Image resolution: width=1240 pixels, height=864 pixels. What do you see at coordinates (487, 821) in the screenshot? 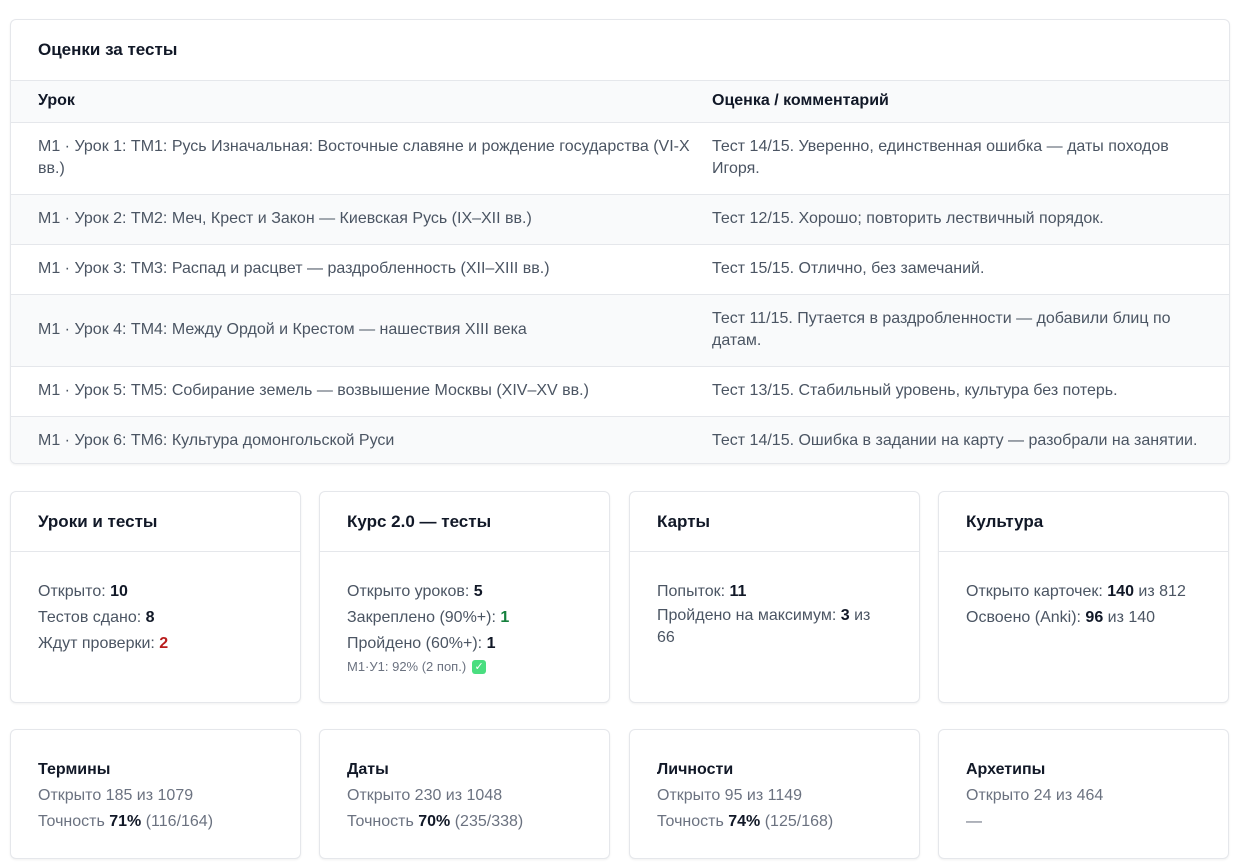
I see `detail: (235/338)` at bounding box center [487, 821].